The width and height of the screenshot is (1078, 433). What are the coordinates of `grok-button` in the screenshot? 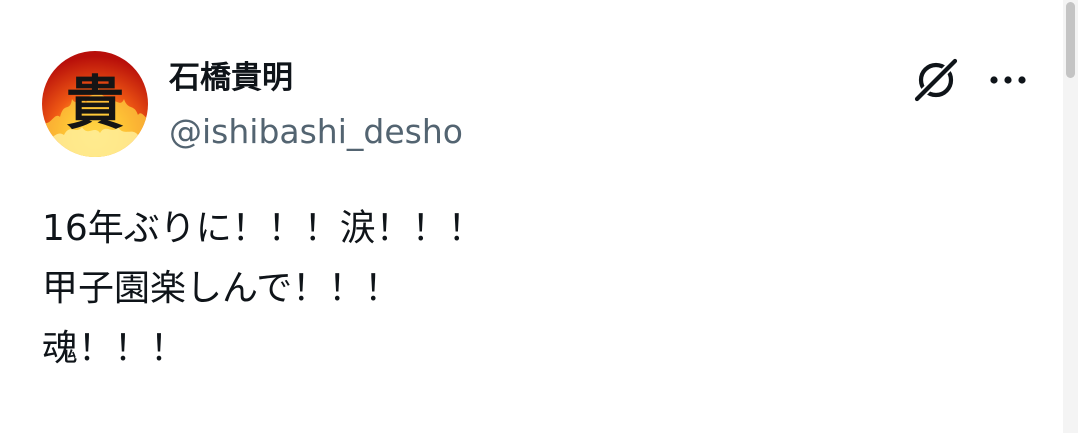 It's located at (936, 80).